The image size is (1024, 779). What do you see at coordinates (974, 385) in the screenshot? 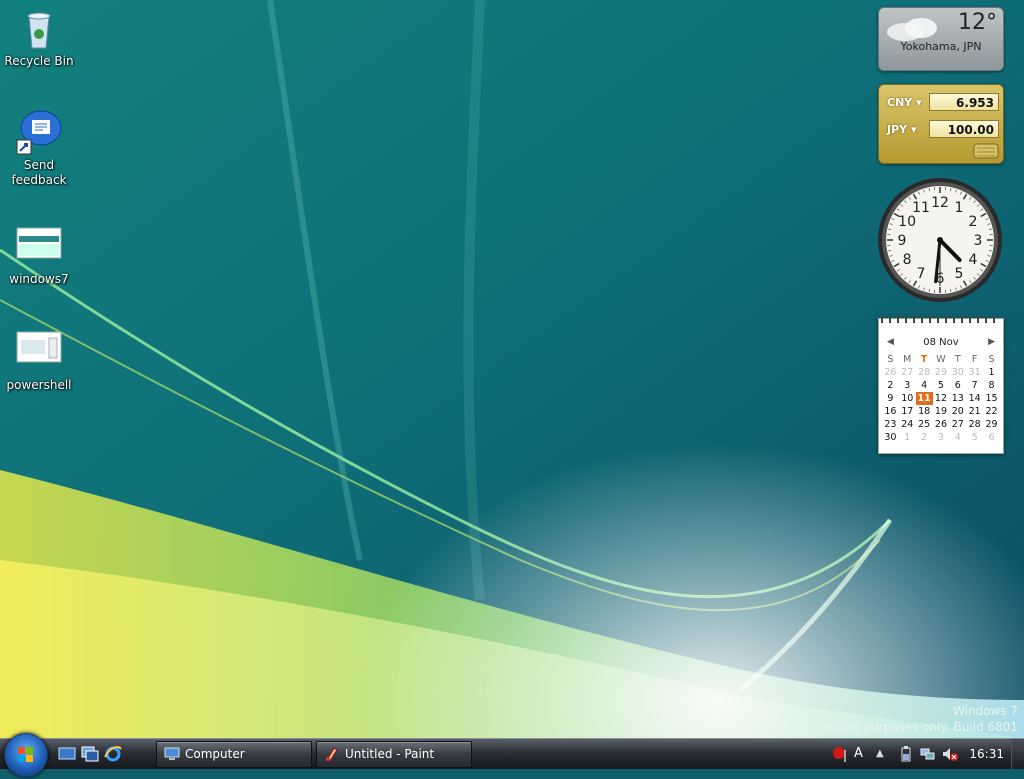
I see `calendar-day: 7` at bounding box center [974, 385].